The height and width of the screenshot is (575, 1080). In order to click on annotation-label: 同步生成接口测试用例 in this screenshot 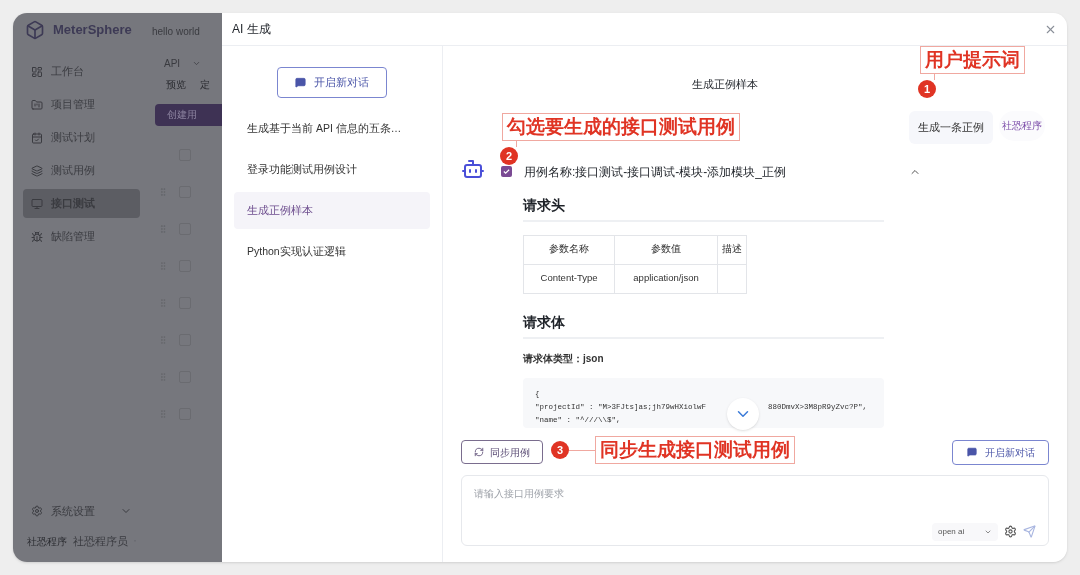, I will do `click(695, 450)`.